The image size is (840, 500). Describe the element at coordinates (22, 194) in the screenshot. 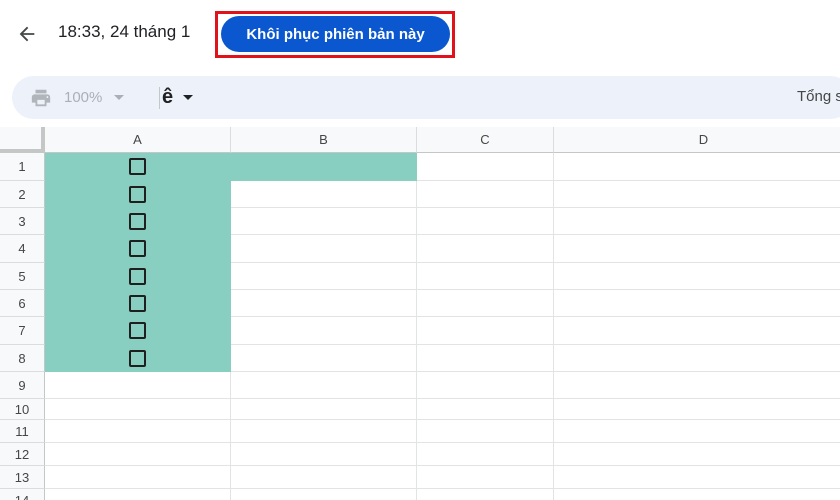

I see `row-header-2: 2` at that location.